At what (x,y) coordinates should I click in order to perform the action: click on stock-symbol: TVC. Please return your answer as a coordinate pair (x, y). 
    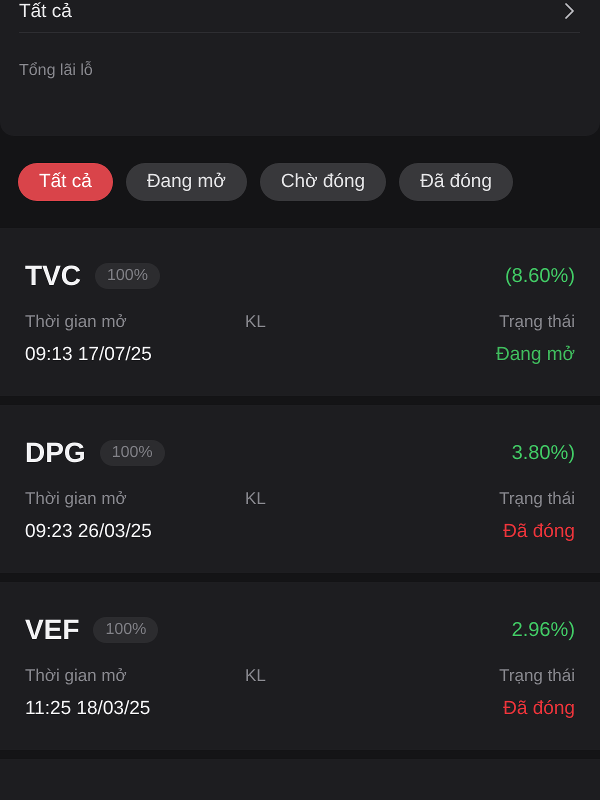
    Looking at the image, I should click on (53, 276).